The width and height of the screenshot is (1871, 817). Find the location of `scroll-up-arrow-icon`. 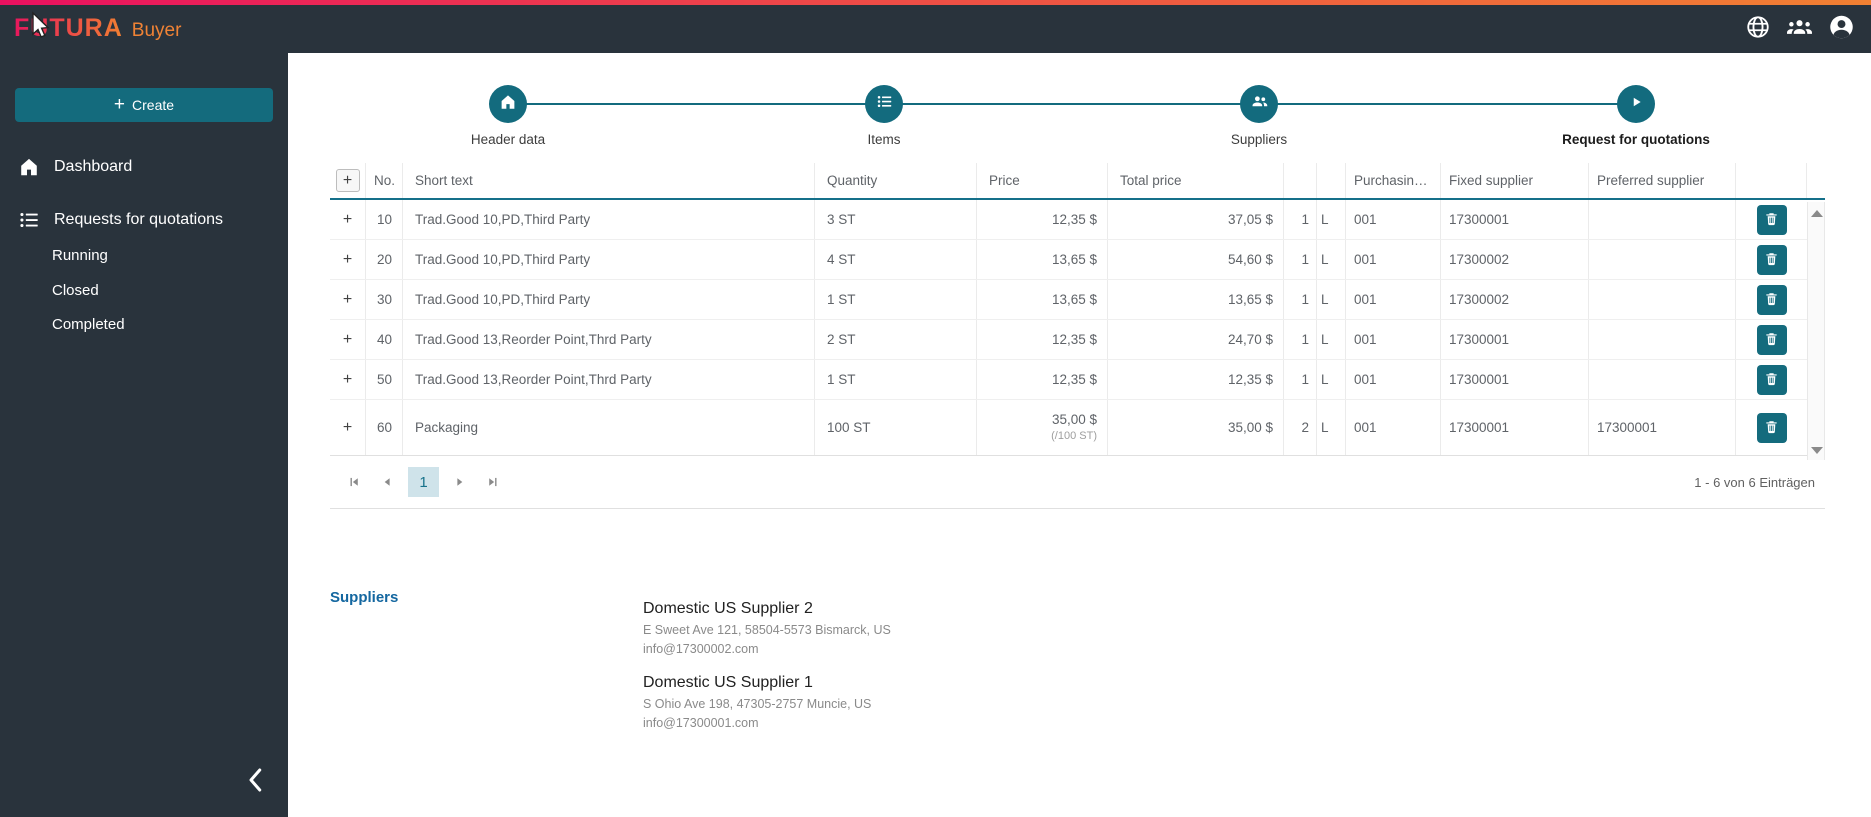

scroll-up-arrow-icon is located at coordinates (1817, 213).